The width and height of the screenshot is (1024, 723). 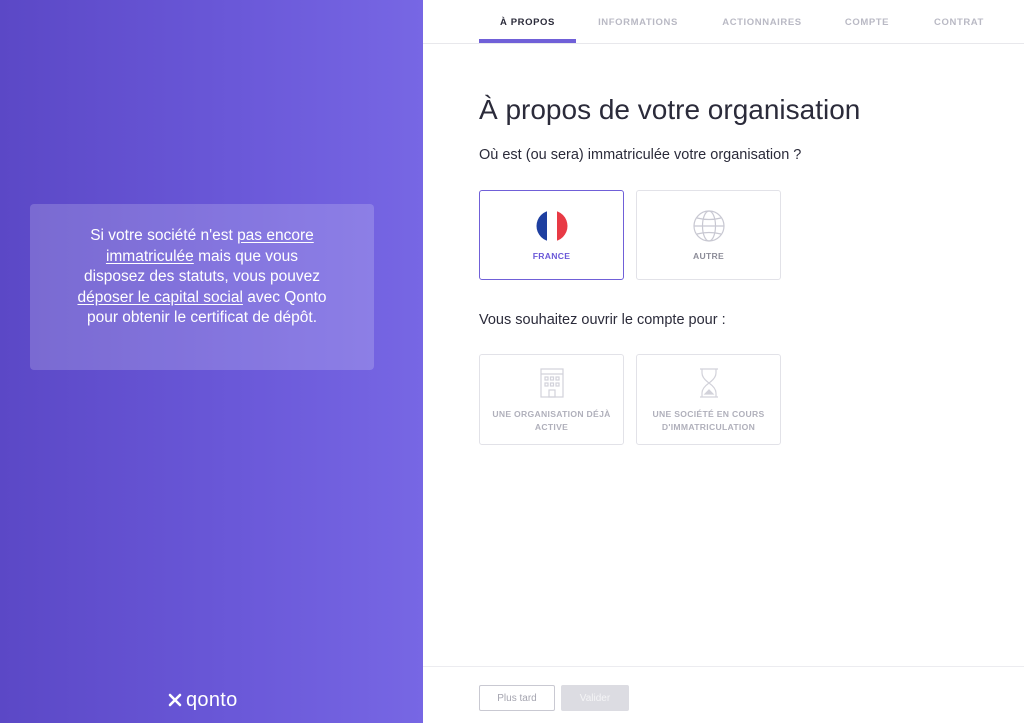 I want to click on active-tab-indicator, so click(x=527, y=41).